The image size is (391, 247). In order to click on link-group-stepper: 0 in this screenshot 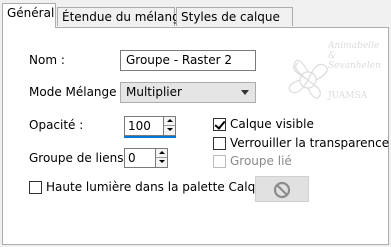, I will do `click(146, 158)`.